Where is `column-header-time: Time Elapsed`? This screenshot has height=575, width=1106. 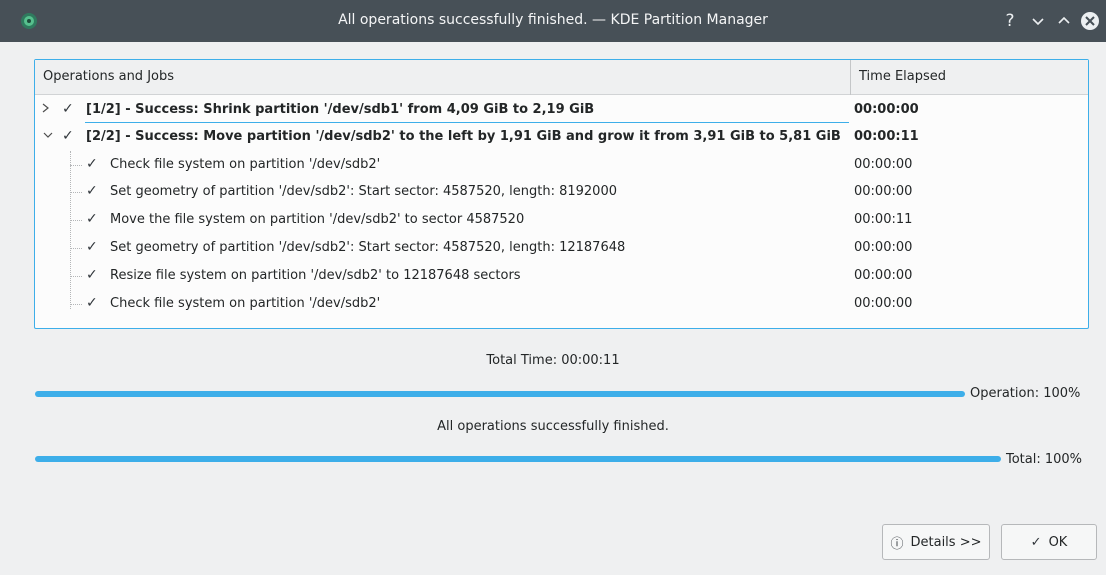 column-header-time: Time Elapsed is located at coordinates (902, 76).